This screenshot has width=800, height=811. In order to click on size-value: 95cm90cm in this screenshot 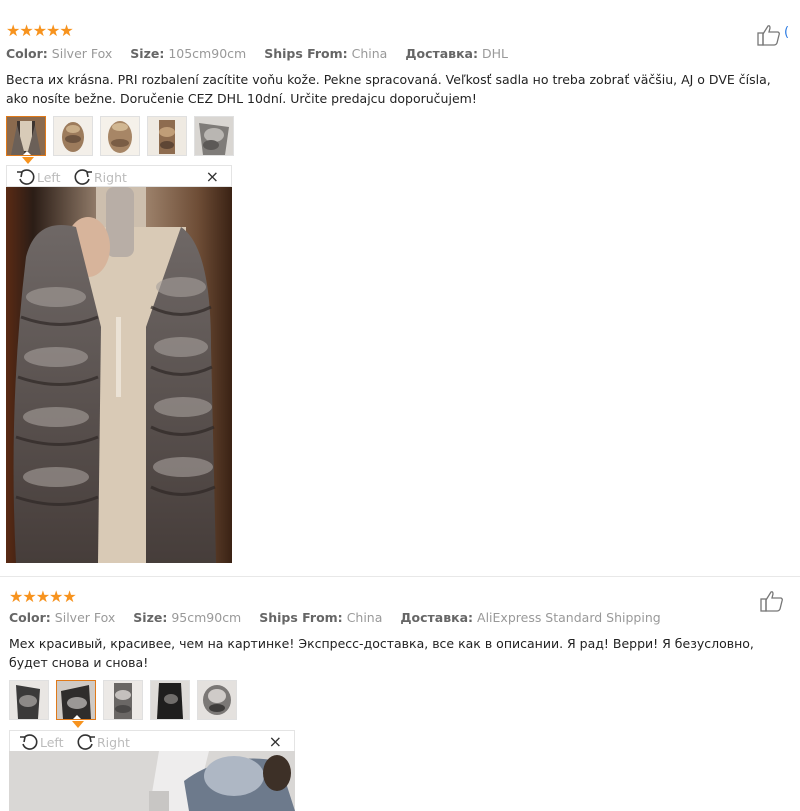, I will do `click(206, 617)`.